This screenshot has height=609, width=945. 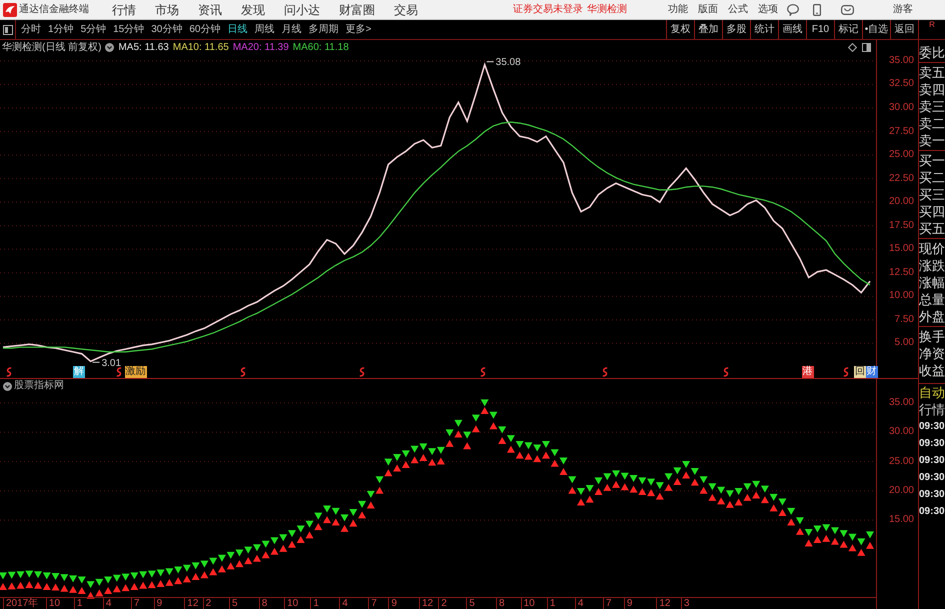 What do you see at coordinates (54, 9) in the screenshot?
I see `app-name: 通达信金融终端` at bounding box center [54, 9].